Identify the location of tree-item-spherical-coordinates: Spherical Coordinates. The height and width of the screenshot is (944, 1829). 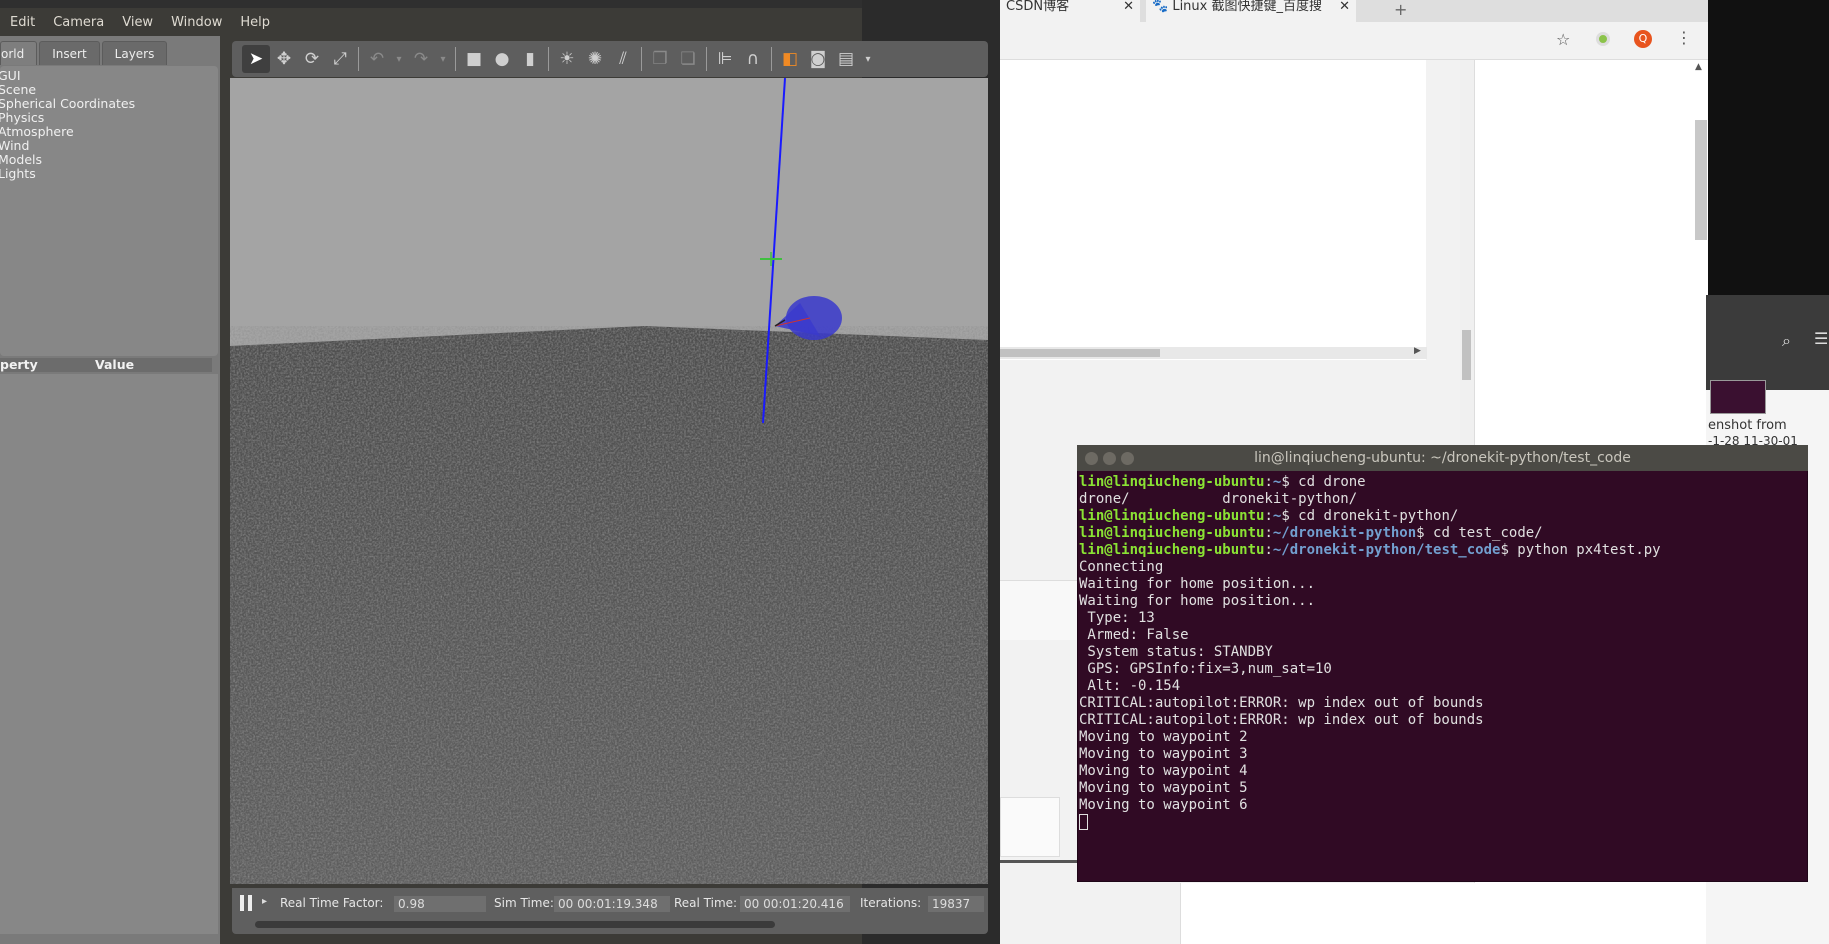
(109, 104).